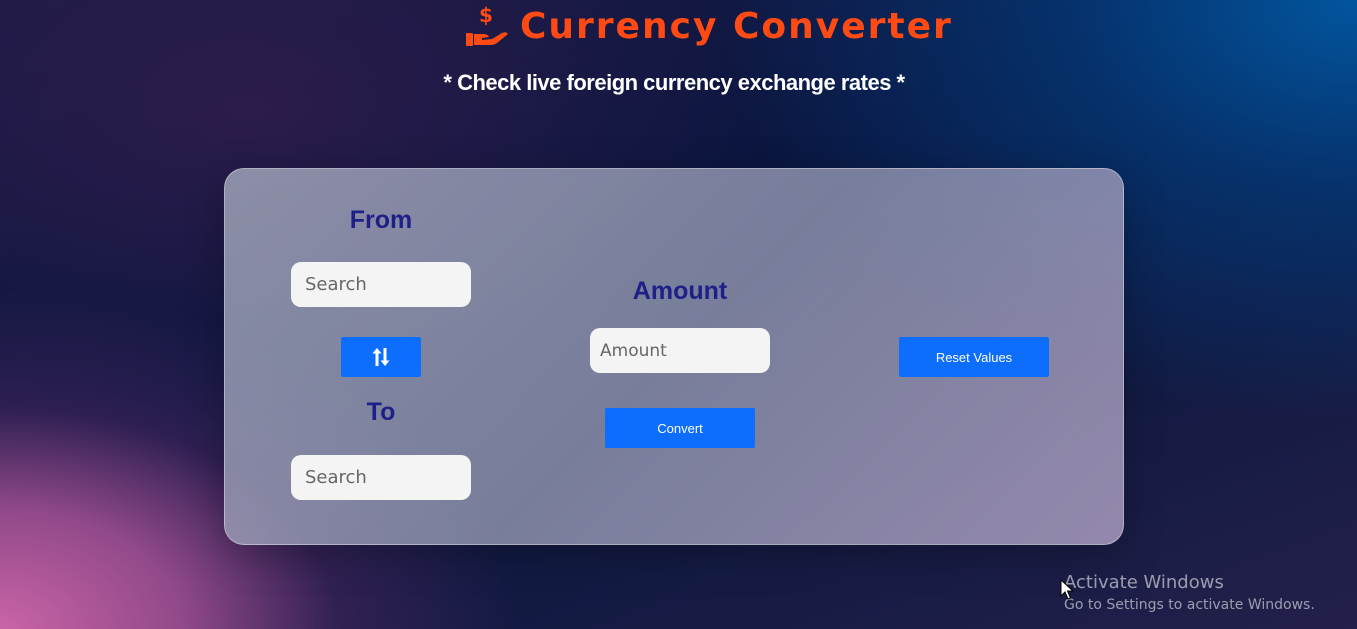 This screenshot has width=1357, height=629. What do you see at coordinates (381, 220) in the screenshot?
I see `from-label: From` at bounding box center [381, 220].